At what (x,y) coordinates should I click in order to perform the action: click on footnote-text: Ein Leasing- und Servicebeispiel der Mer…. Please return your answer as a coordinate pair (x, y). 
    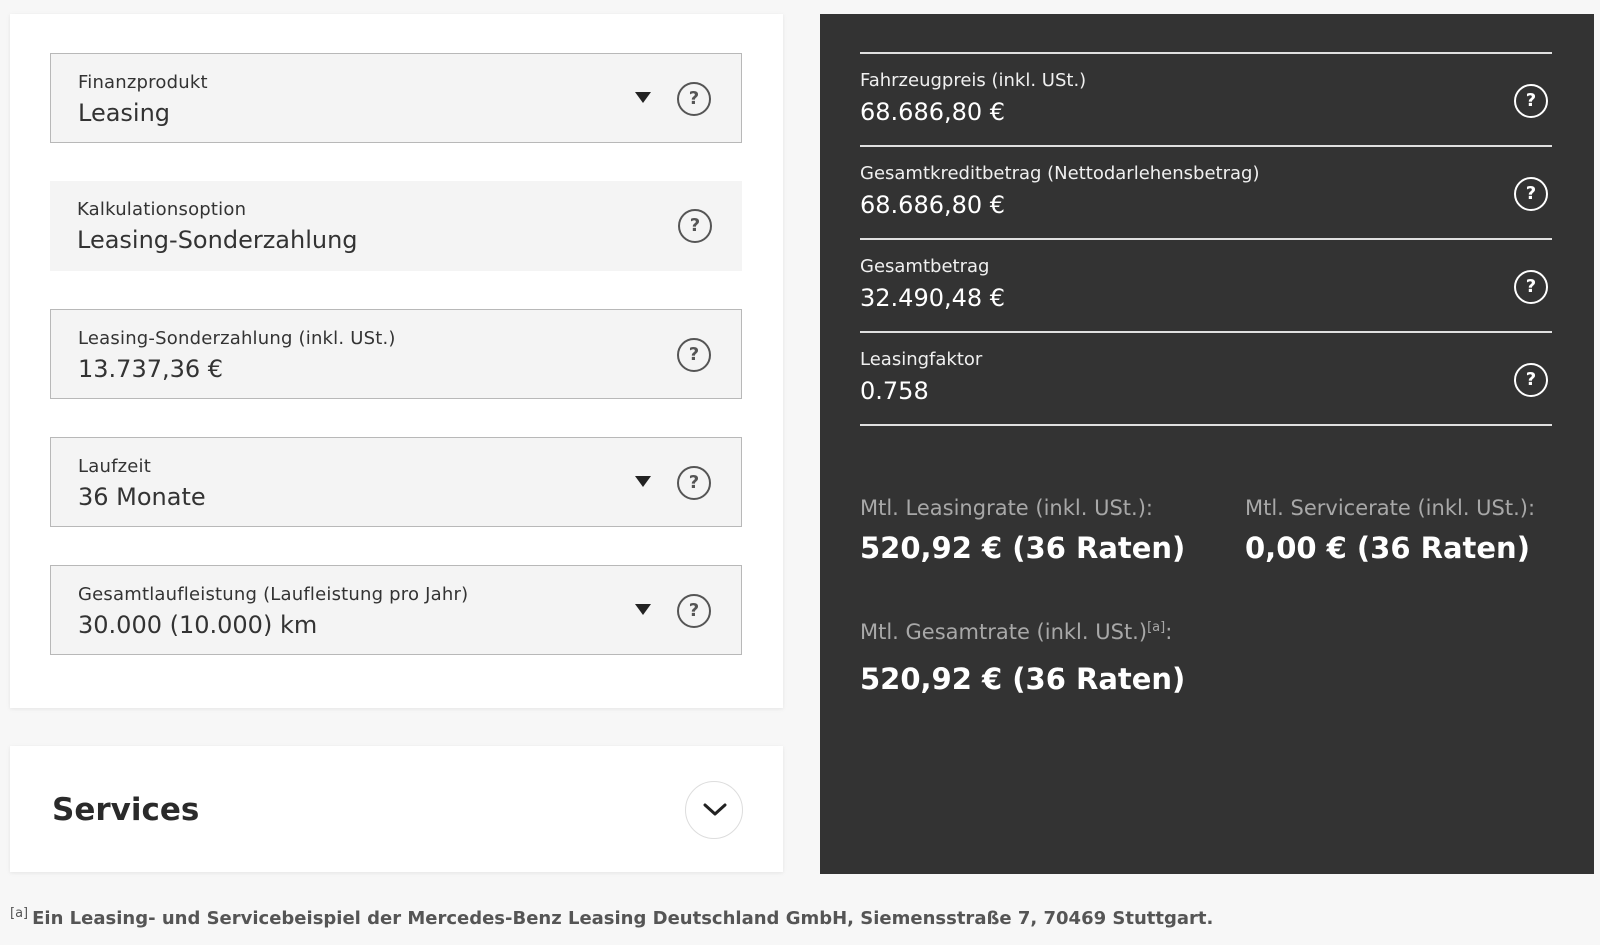
    Looking at the image, I should click on (623, 918).